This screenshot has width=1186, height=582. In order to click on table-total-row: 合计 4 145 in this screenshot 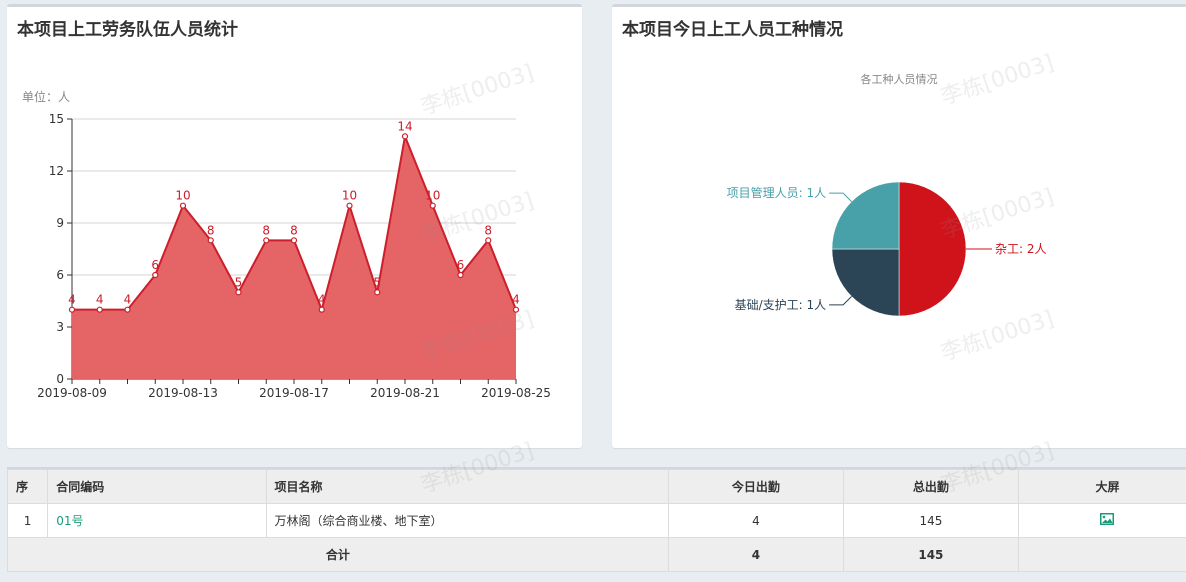, I will do `click(596, 554)`.